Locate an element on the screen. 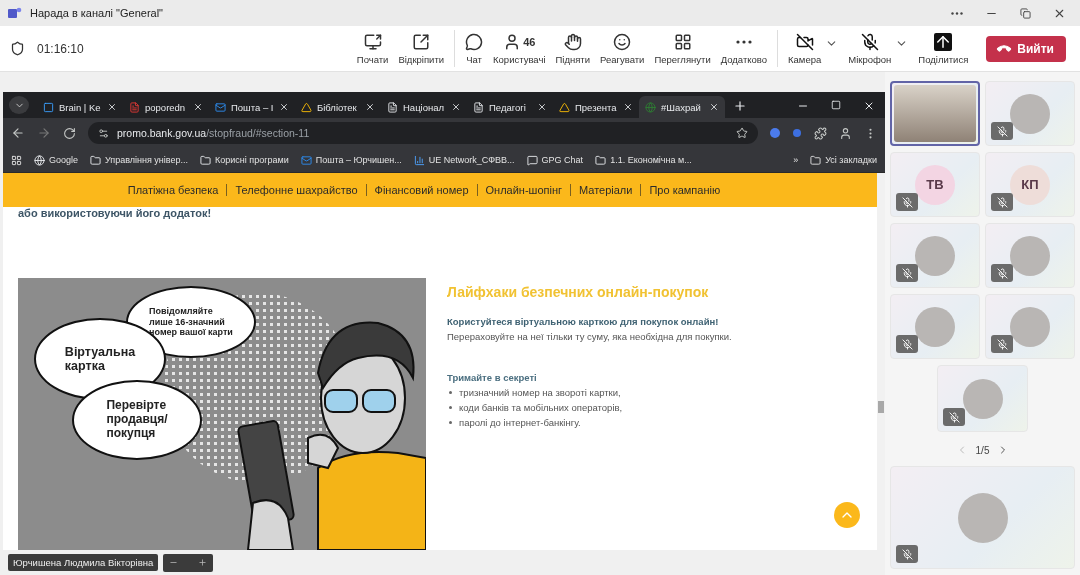 This screenshot has width=1080, height=575. nav-link: Телефонне шахрайство is located at coordinates (296, 190).